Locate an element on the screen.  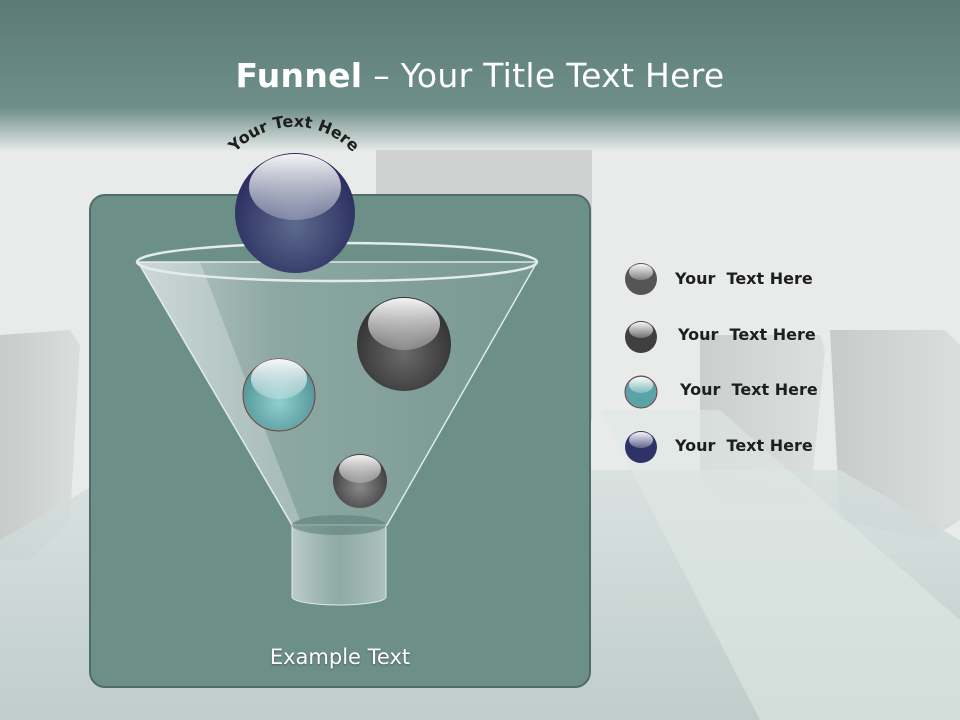
legend-label-3: Your Text Here is located at coordinates (749, 389).